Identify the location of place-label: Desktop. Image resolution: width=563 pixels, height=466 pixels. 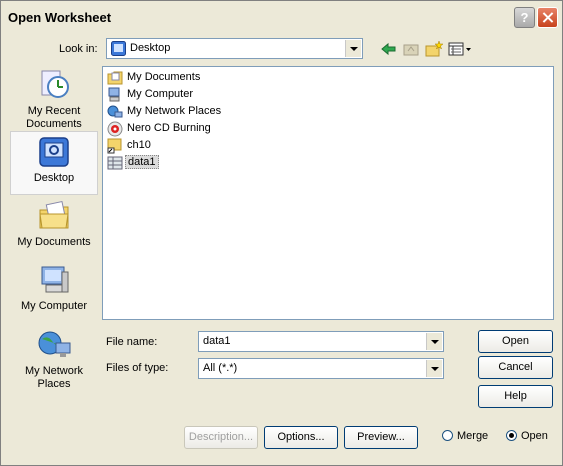
(54, 178).